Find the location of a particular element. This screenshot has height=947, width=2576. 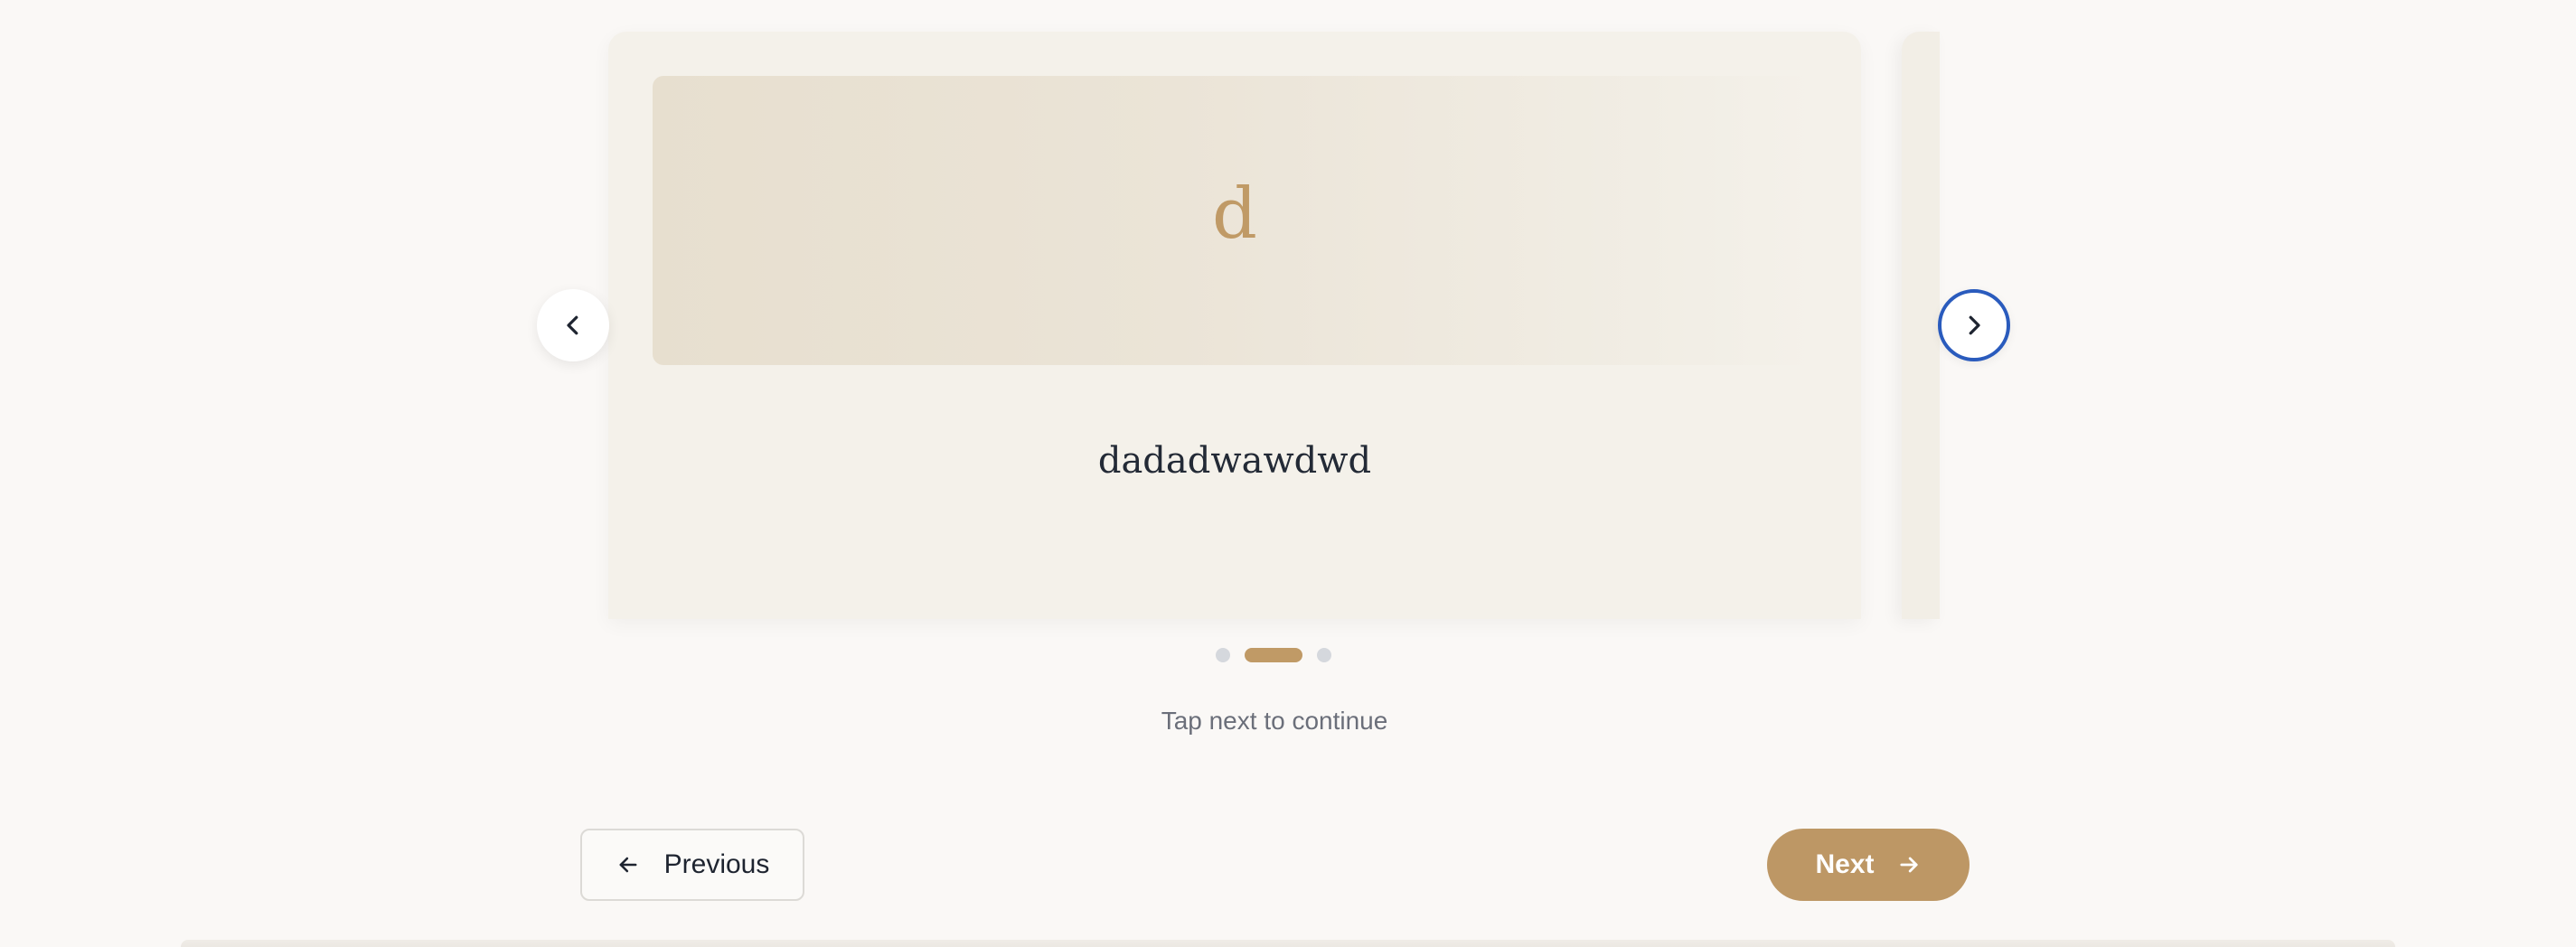

chevron-left-icon is located at coordinates (573, 325).